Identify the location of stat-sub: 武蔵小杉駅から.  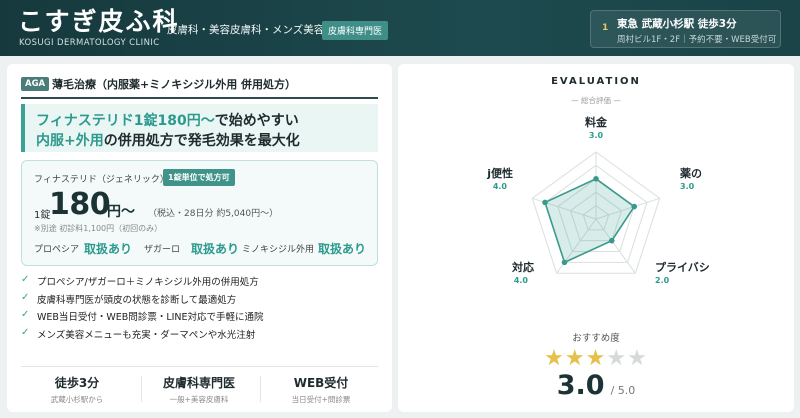
(77, 399).